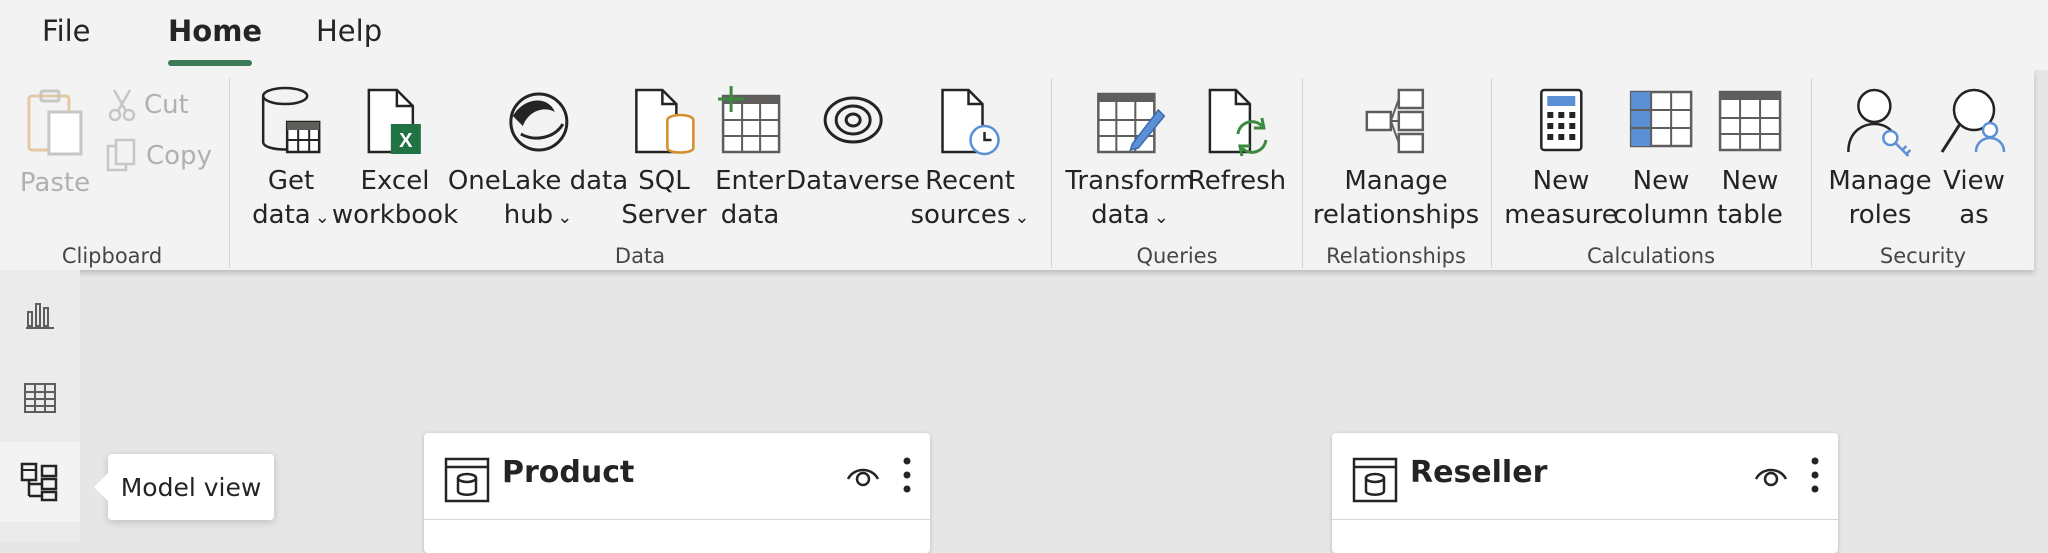  I want to click on dataverse-label: Dataverse, so click(853, 181).